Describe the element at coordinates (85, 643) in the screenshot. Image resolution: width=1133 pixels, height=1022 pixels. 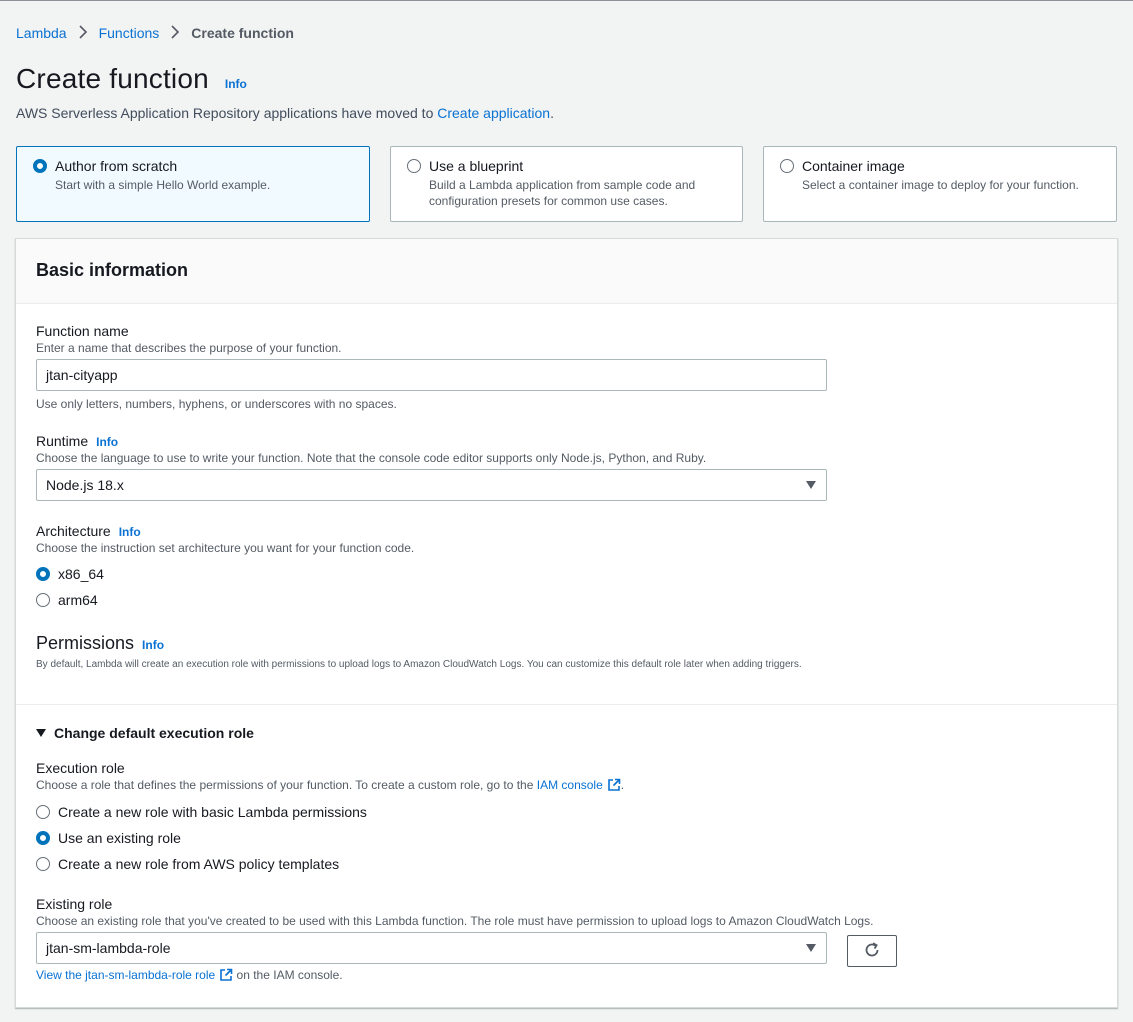
I see `permissions-title: Permissions` at that location.